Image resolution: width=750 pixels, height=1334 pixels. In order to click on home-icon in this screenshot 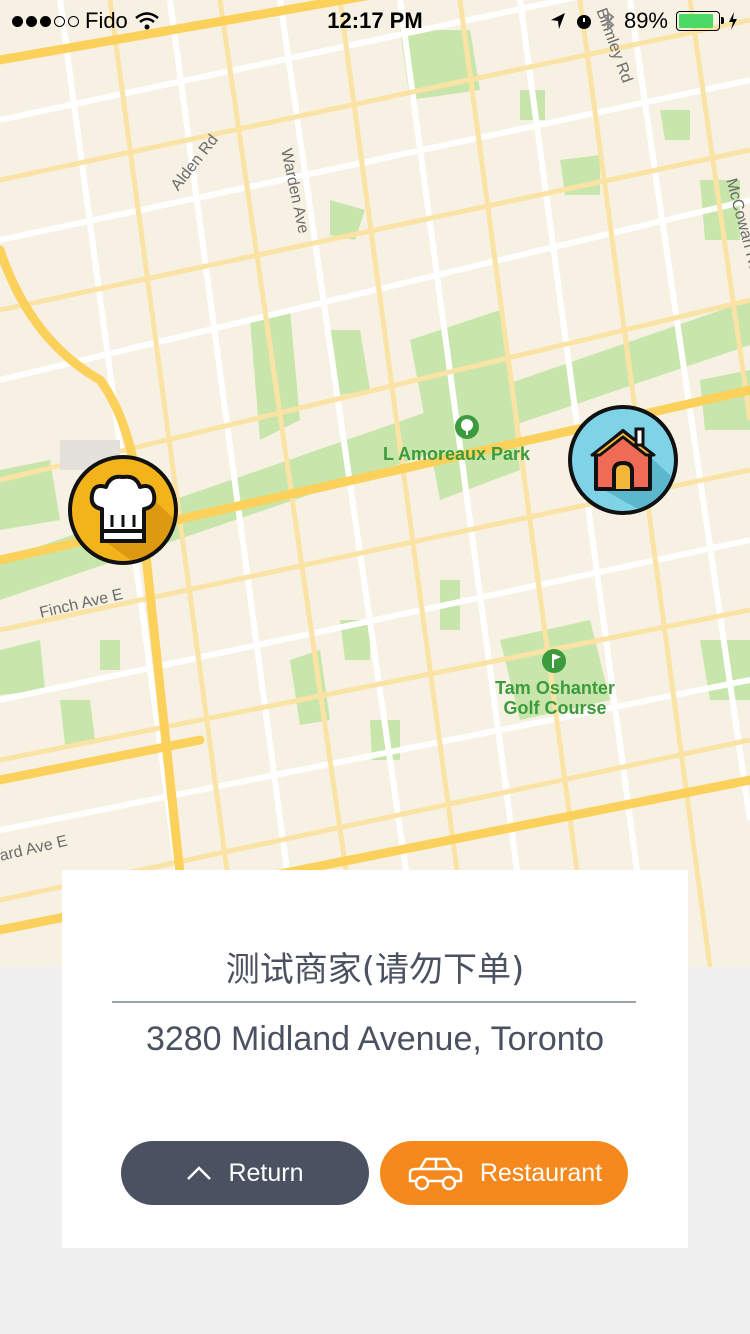, I will do `click(632, 469)`.